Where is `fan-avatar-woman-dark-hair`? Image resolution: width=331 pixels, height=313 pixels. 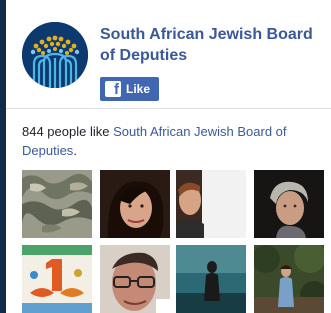 fan-avatar-woman-dark-hair is located at coordinates (135, 204).